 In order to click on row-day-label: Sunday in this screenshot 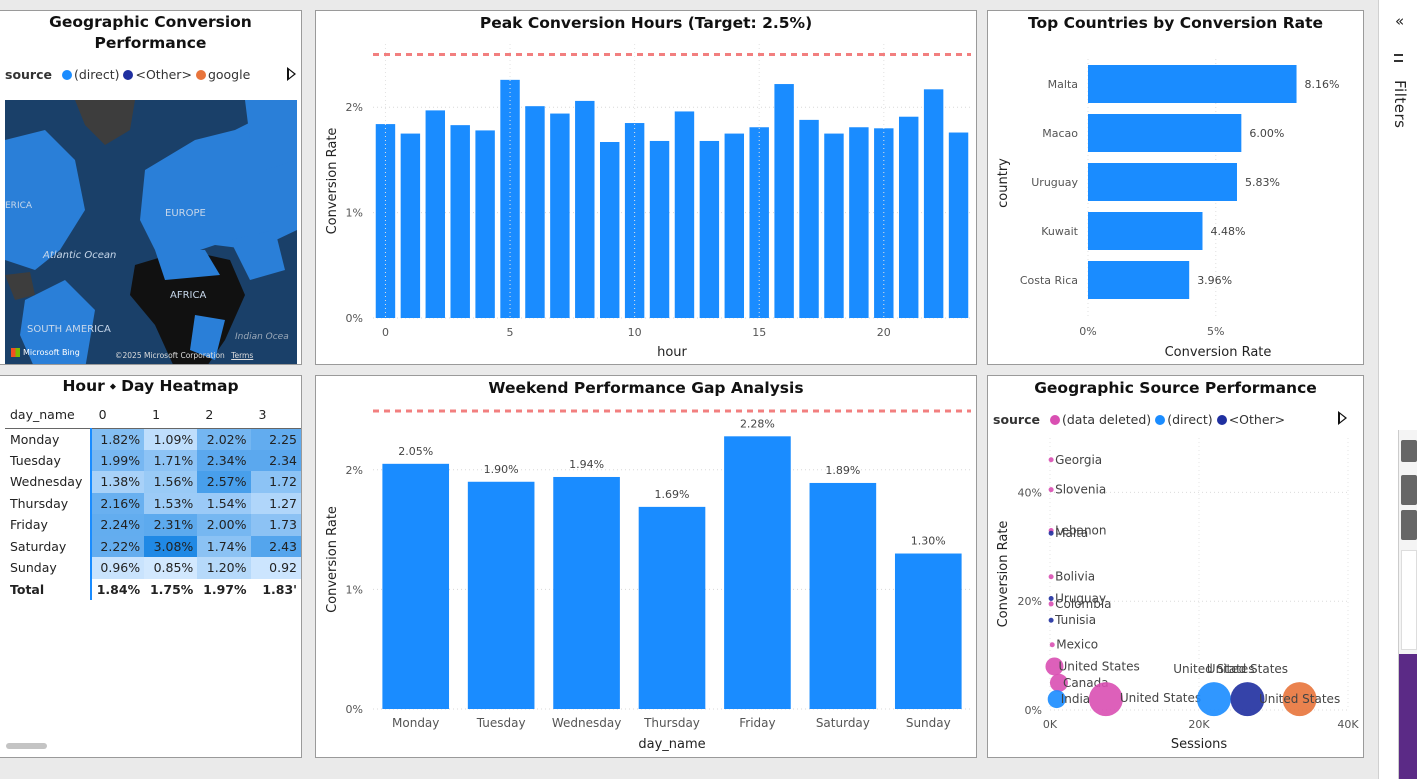, I will do `click(33, 568)`.